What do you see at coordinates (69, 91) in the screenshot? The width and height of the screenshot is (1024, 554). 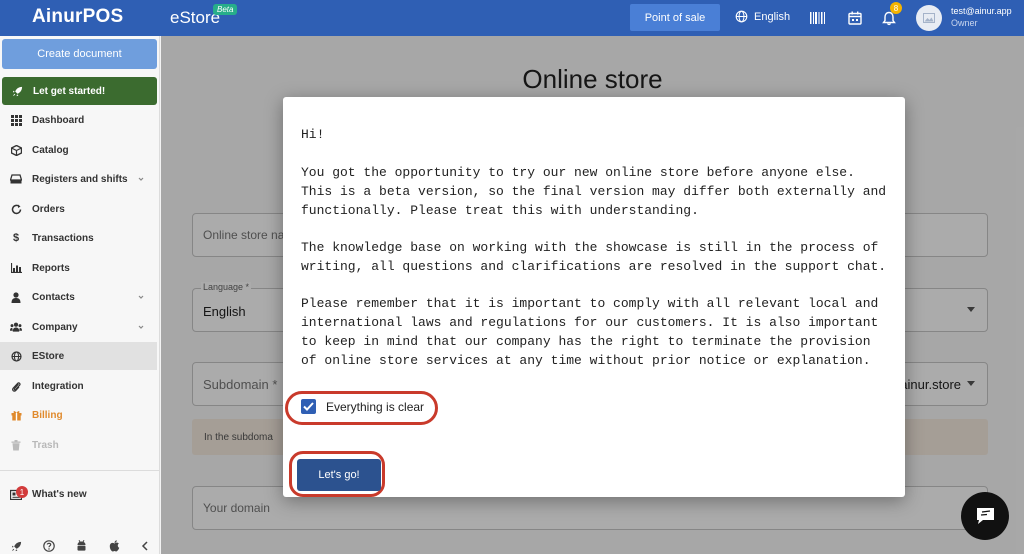 I see `get-started-label: Let get started!` at bounding box center [69, 91].